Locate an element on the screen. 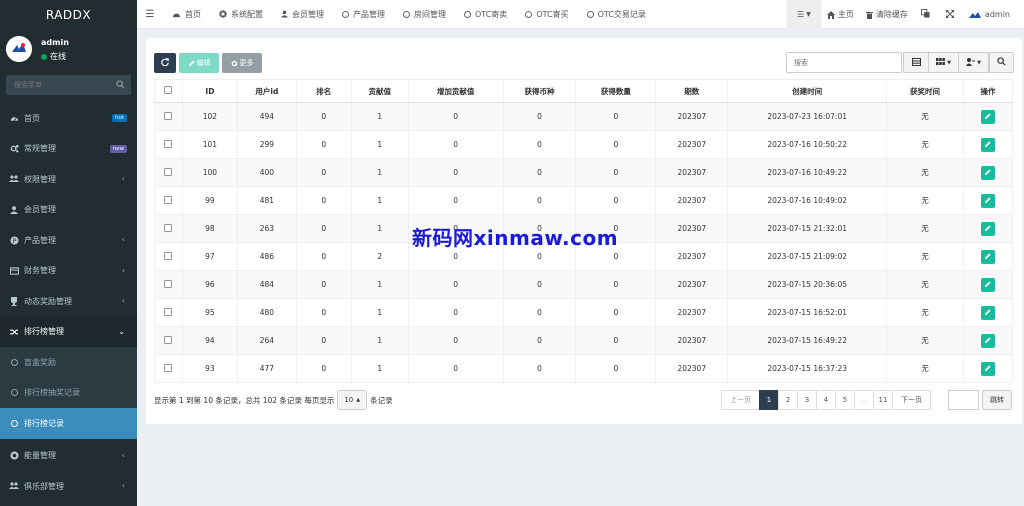  page-button: 2 is located at coordinates (788, 400).